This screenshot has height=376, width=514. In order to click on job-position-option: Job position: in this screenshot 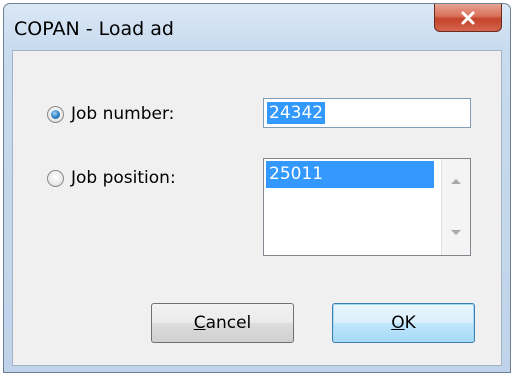, I will do `click(111, 178)`.